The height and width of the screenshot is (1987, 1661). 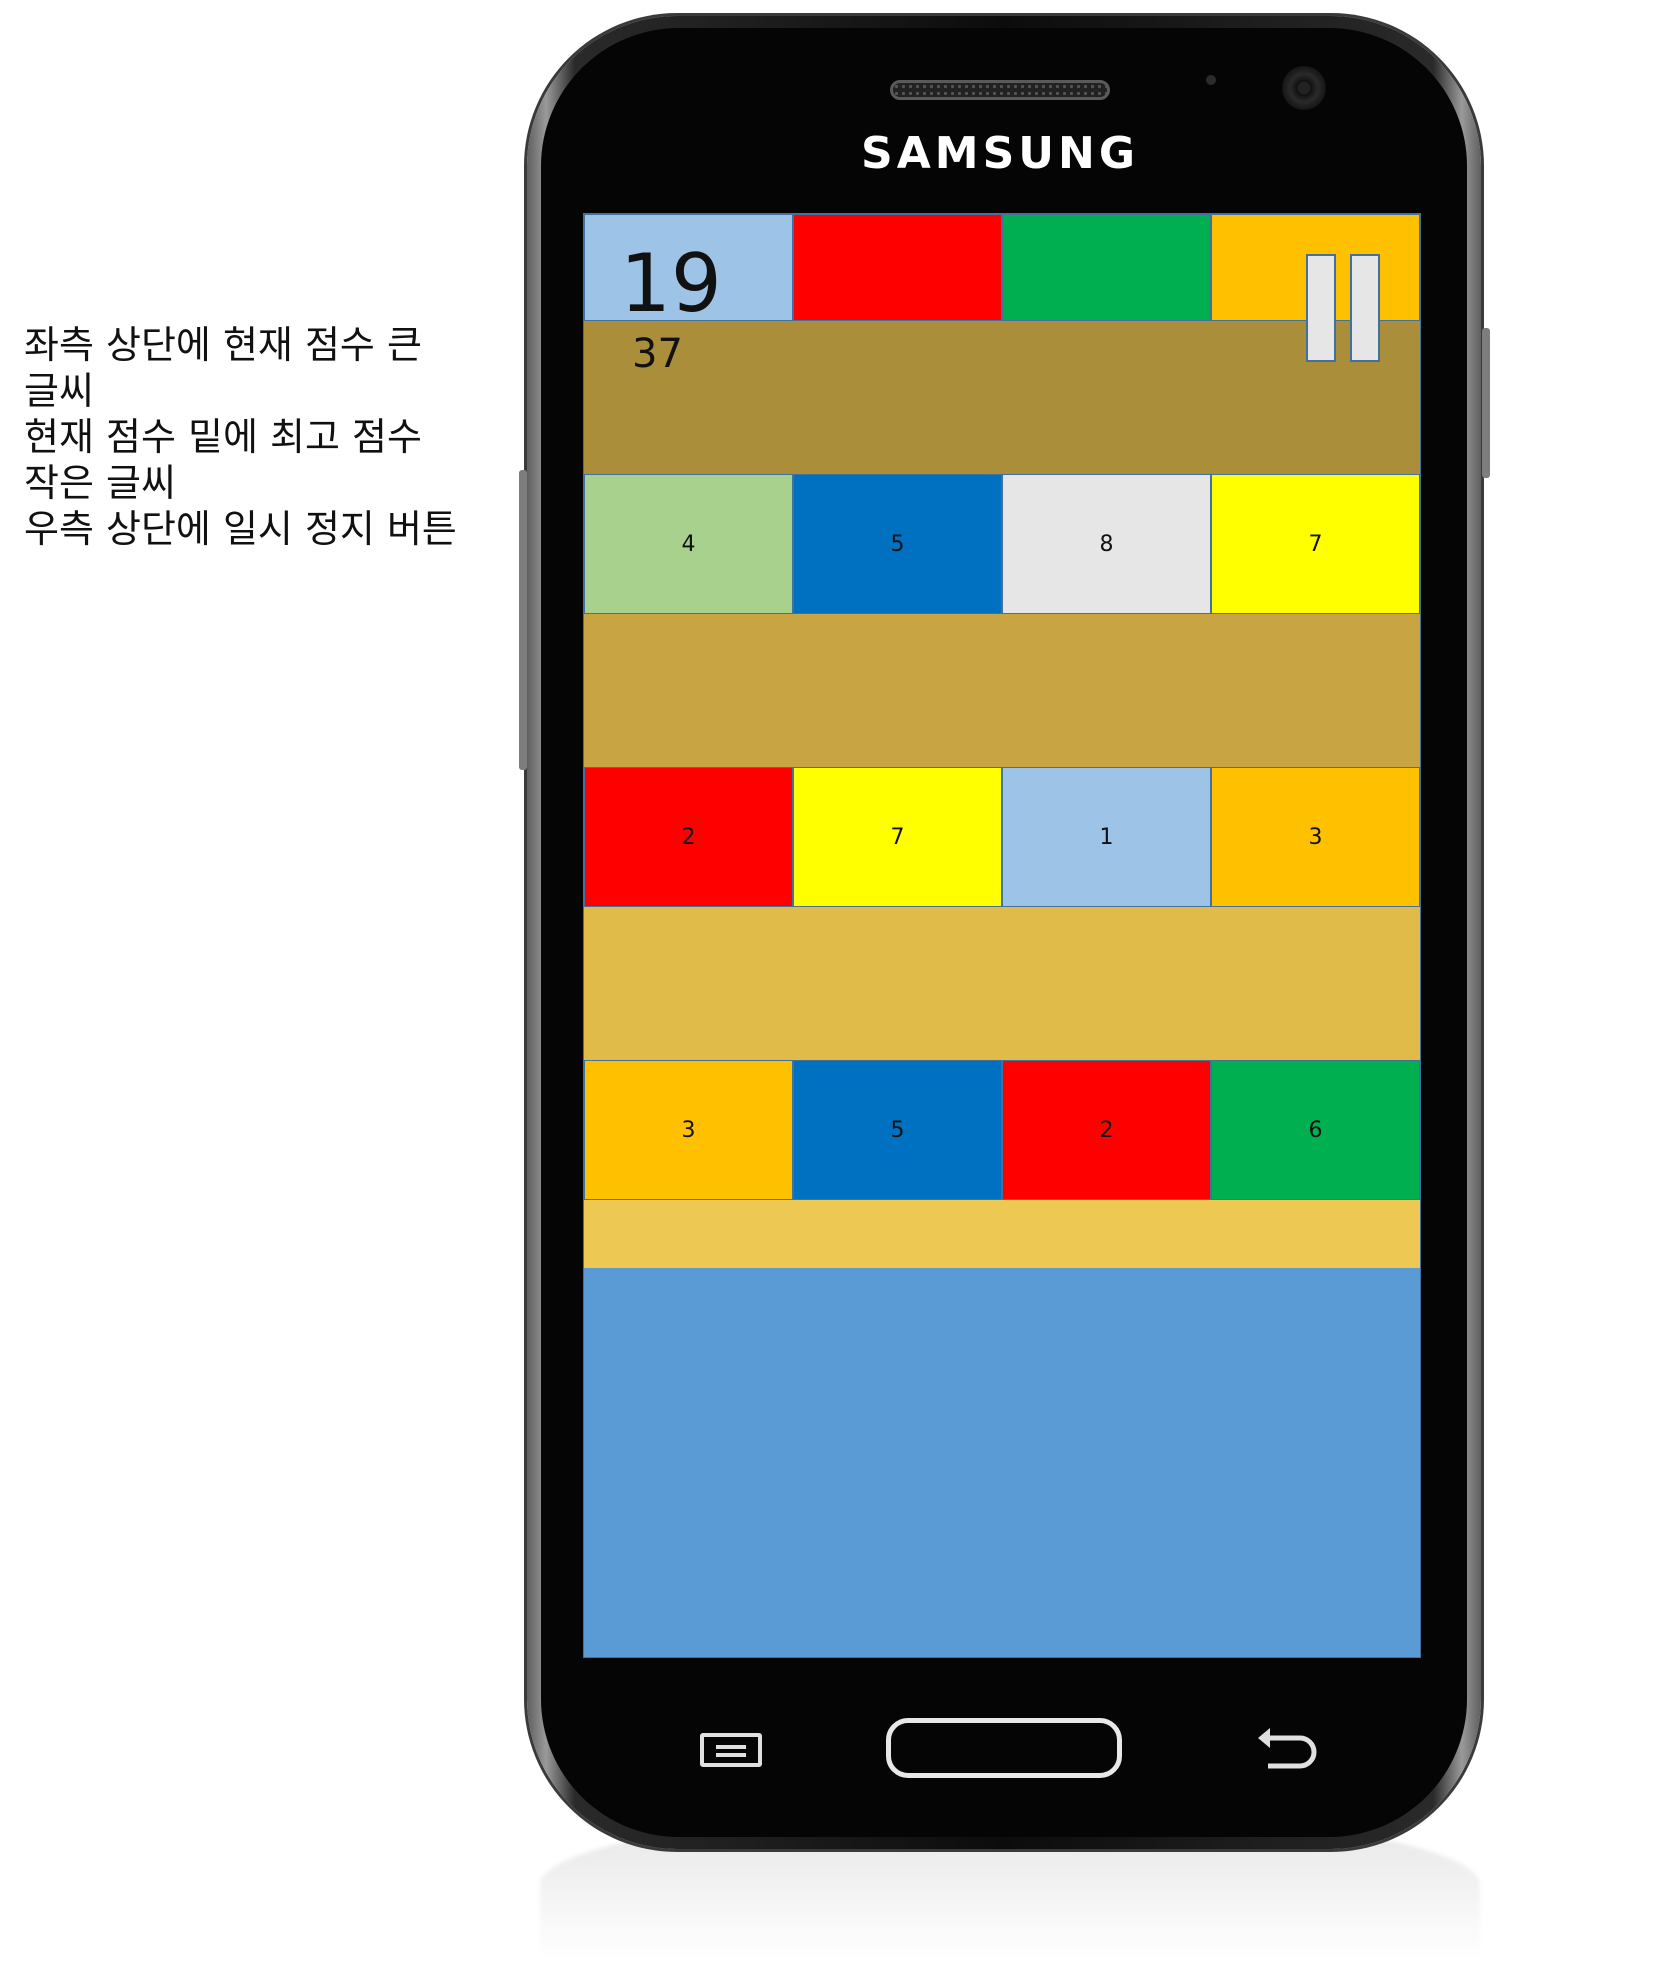 I want to click on tile-row: 2 7 1 3, so click(x=1002, y=837).